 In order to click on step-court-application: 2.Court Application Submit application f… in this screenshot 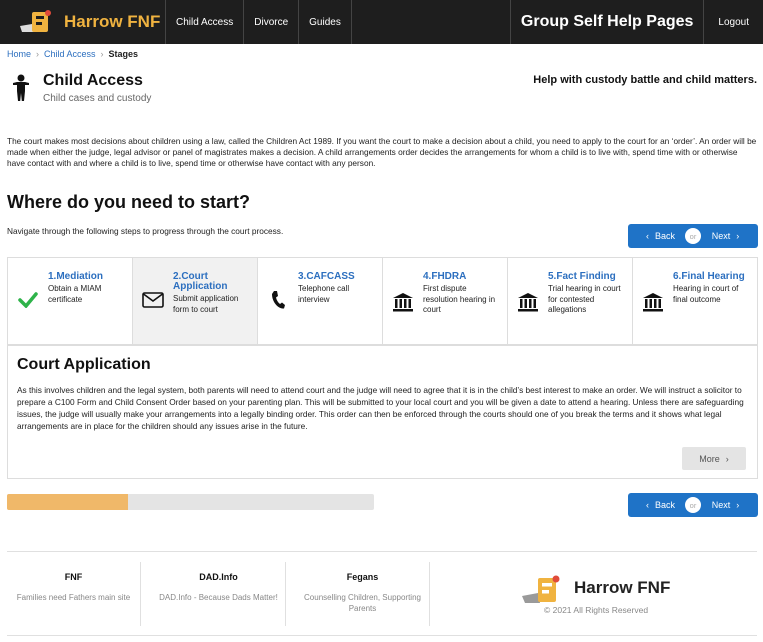, I will do `click(195, 301)`.